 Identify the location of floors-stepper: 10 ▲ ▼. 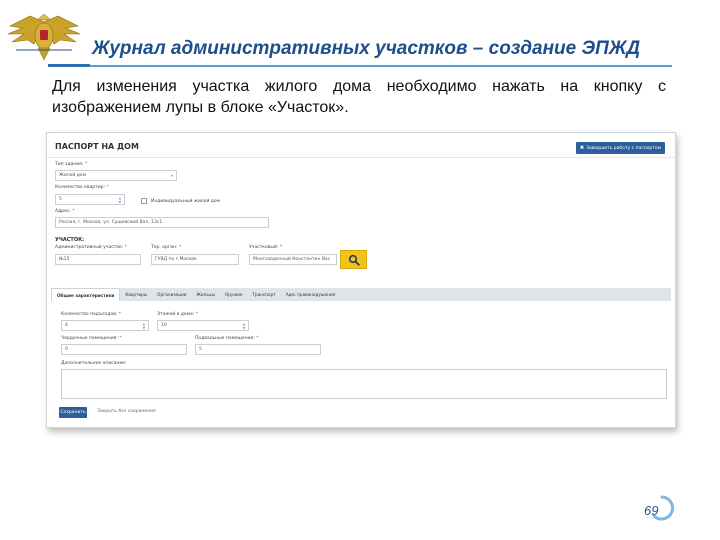
(203, 325).